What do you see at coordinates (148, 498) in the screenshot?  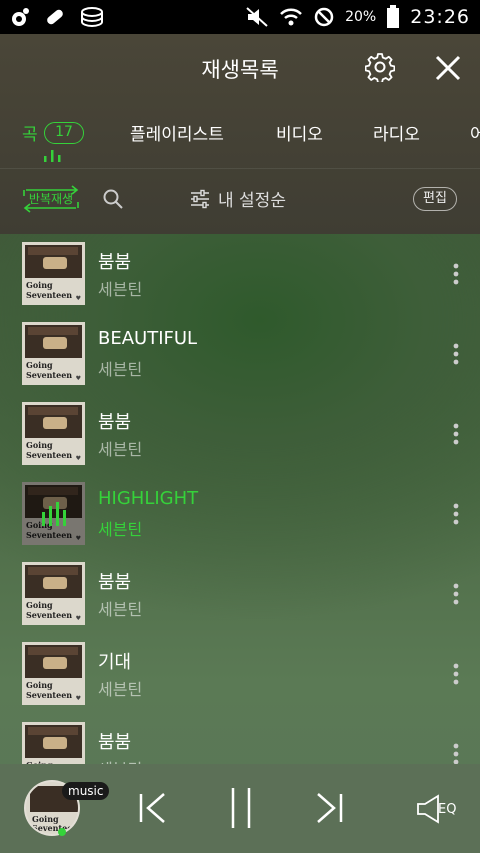 I see `song-title: HIGHLIGHT` at bounding box center [148, 498].